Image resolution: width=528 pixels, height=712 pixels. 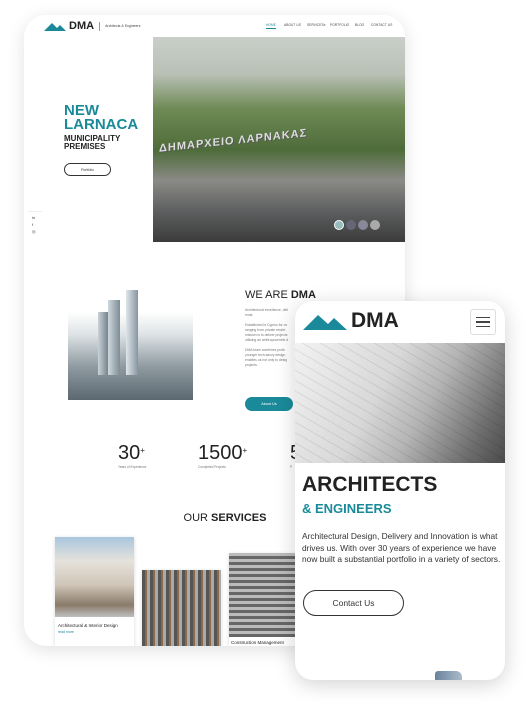 I want to click on contact-us-button: Contact Us, so click(x=353, y=603).